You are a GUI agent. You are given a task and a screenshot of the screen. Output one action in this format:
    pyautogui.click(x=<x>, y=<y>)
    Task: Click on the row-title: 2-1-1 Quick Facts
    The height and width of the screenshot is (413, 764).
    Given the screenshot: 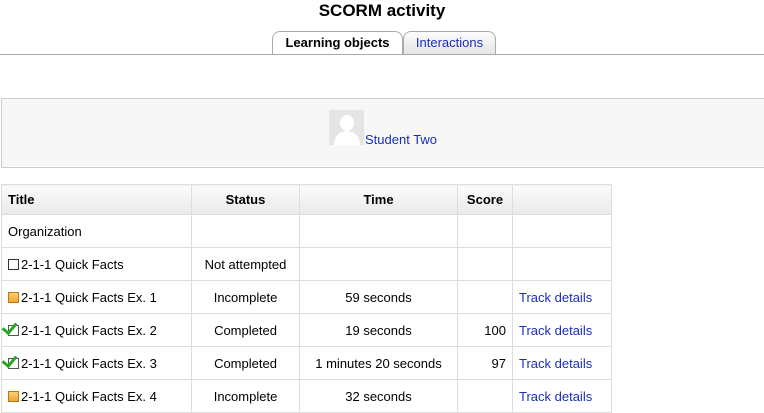 What is the action you would take?
    pyautogui.click(x=72, y=264)
    